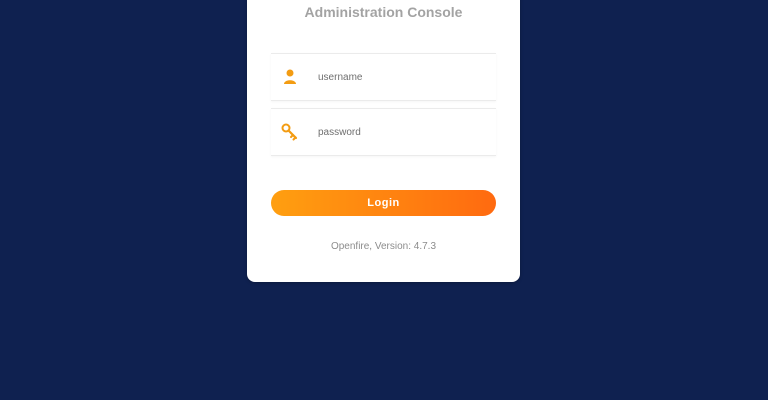  I want to click on password-field, so click(383, 132).